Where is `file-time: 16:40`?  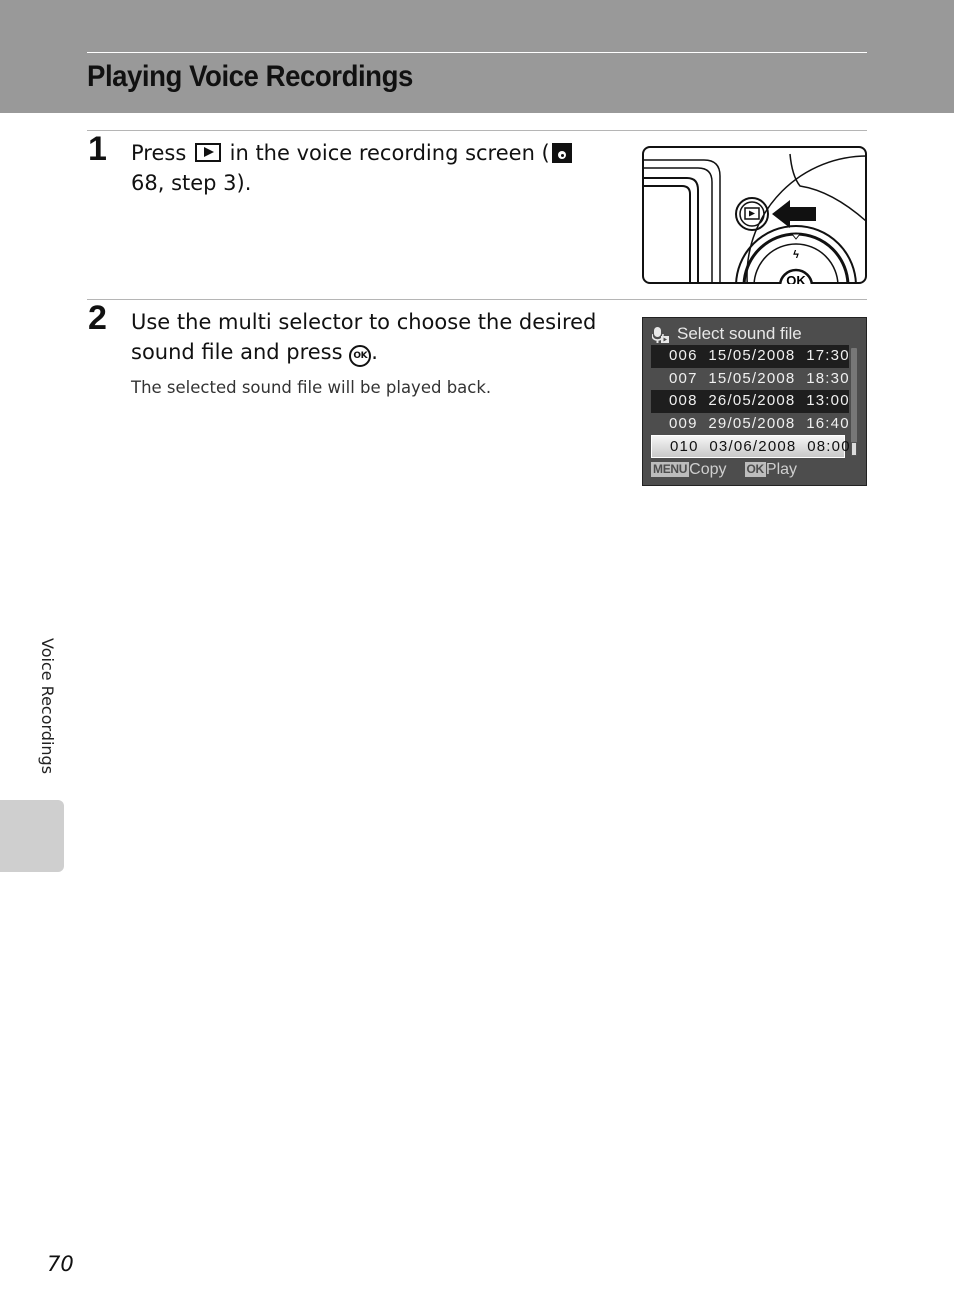
file-time: 16:40 is located at coordinates (828, 423).